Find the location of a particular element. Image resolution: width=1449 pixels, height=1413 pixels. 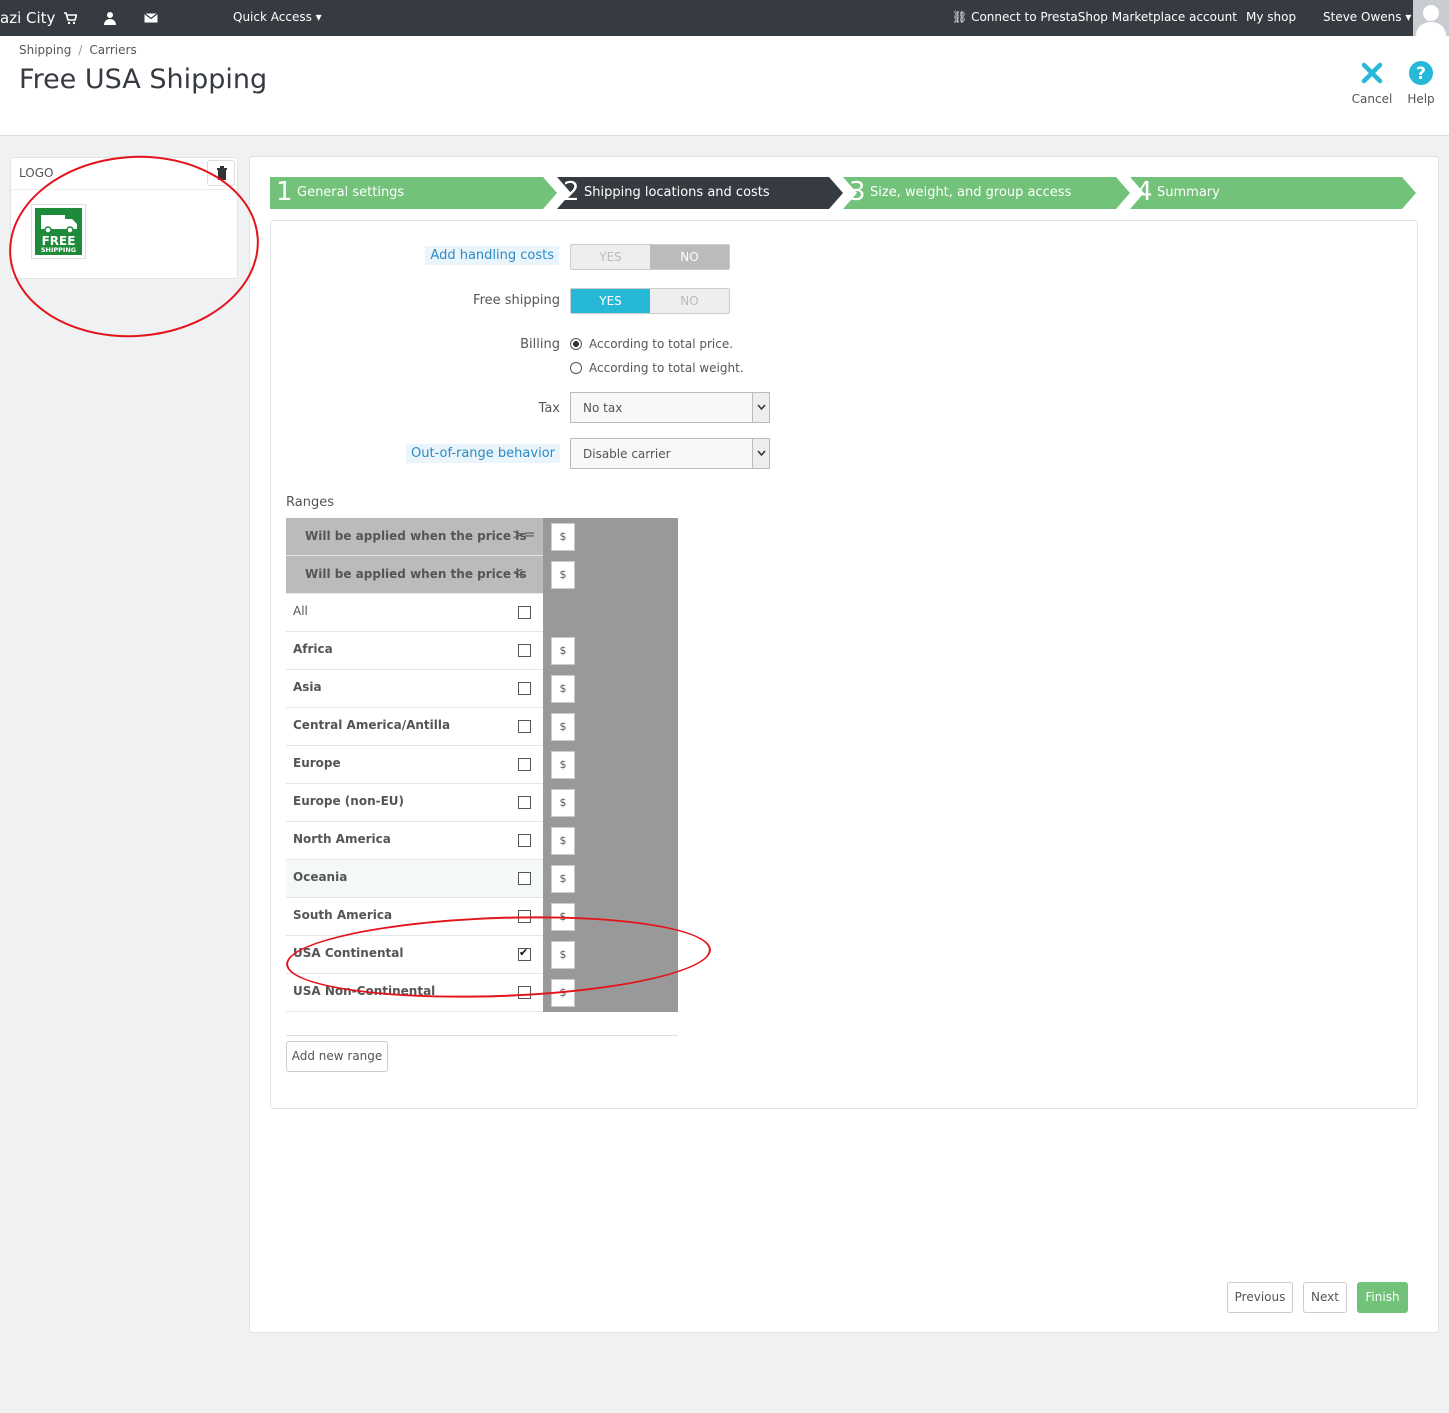

trash-icon is located at coordinates (222, 173).